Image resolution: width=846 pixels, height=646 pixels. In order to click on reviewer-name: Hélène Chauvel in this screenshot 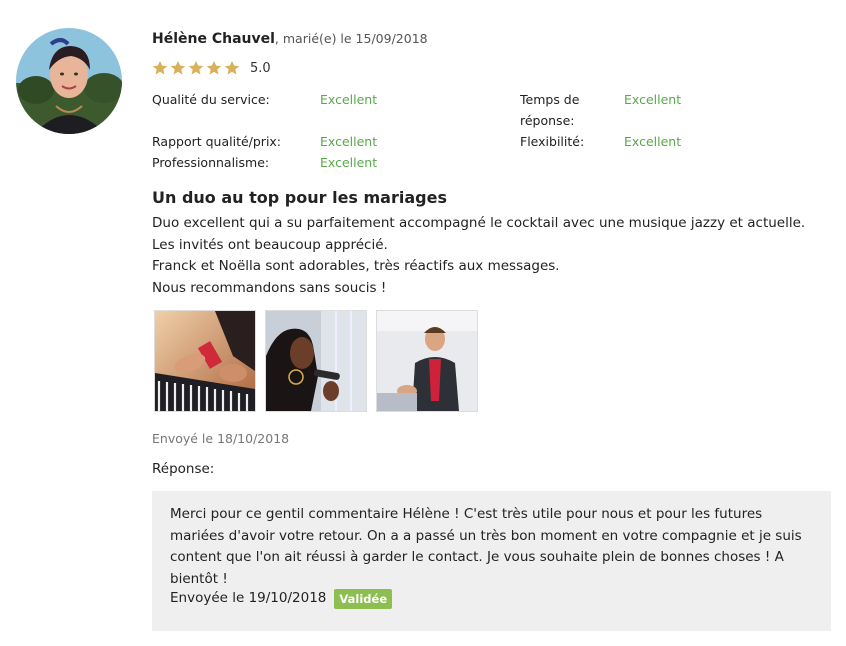, I will do `click(213, 39)`.